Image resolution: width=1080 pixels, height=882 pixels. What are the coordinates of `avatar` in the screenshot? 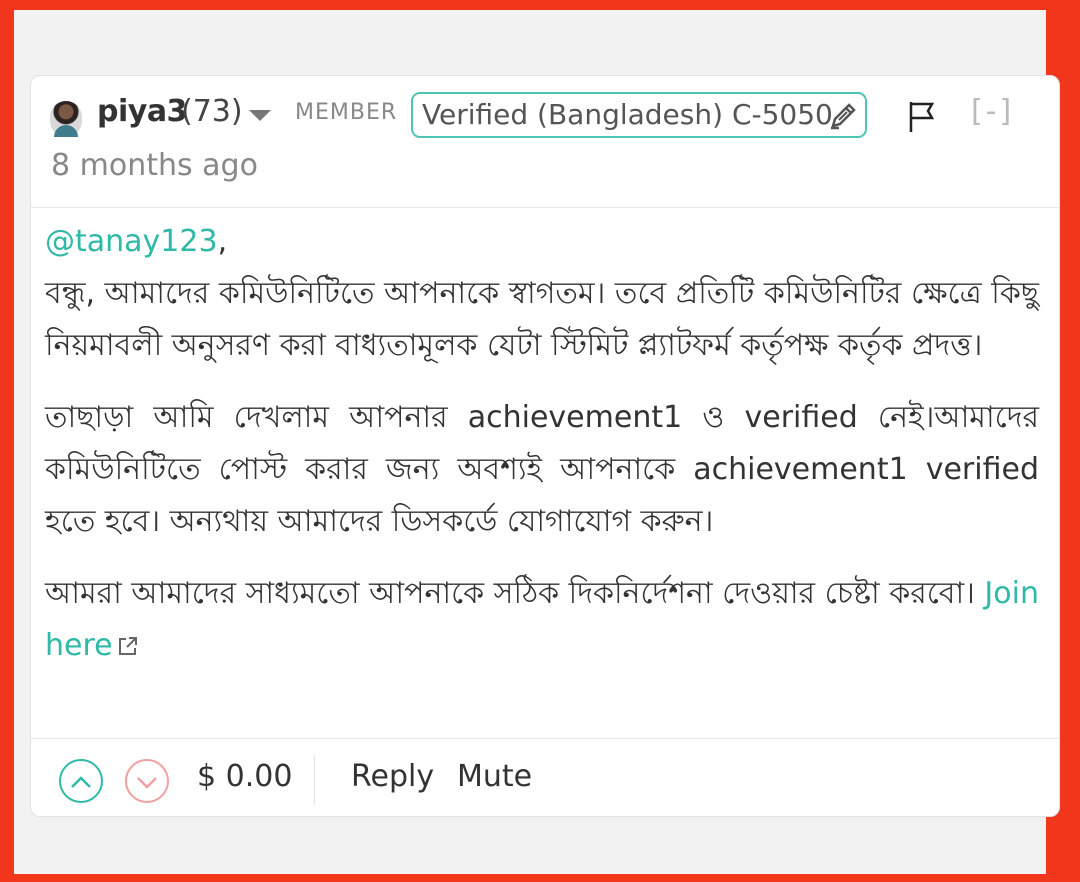 It's located at (66, 119).